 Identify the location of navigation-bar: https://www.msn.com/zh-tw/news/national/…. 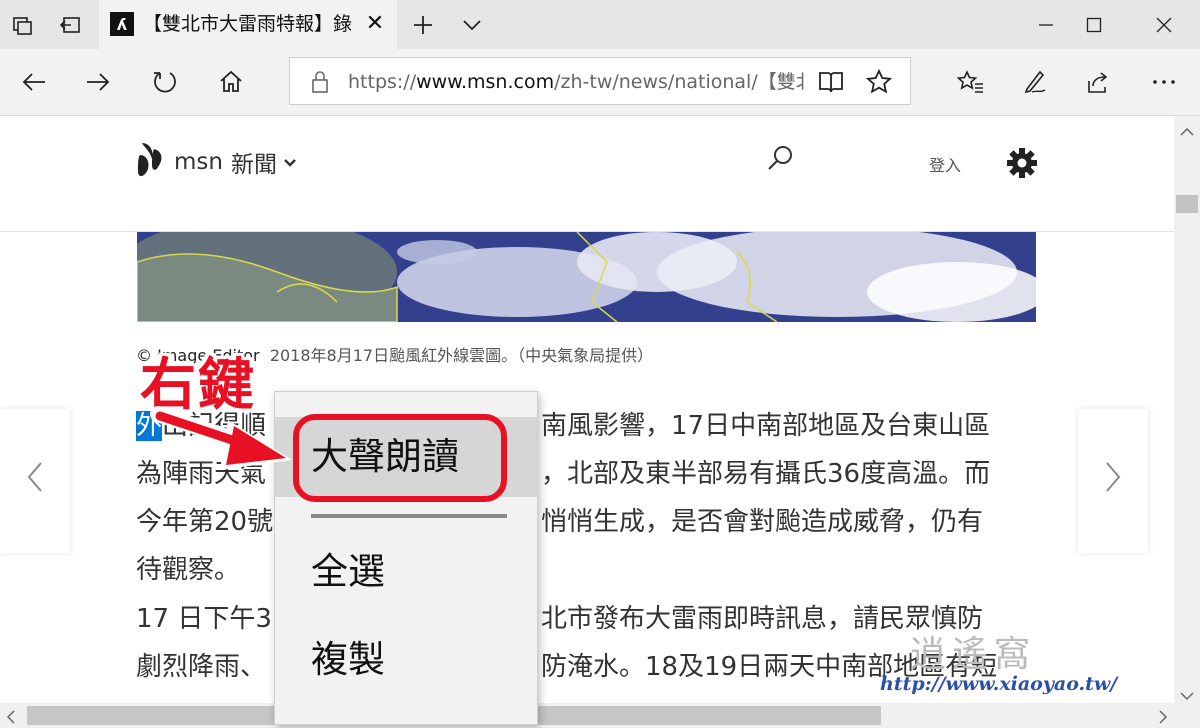
(600, 82).